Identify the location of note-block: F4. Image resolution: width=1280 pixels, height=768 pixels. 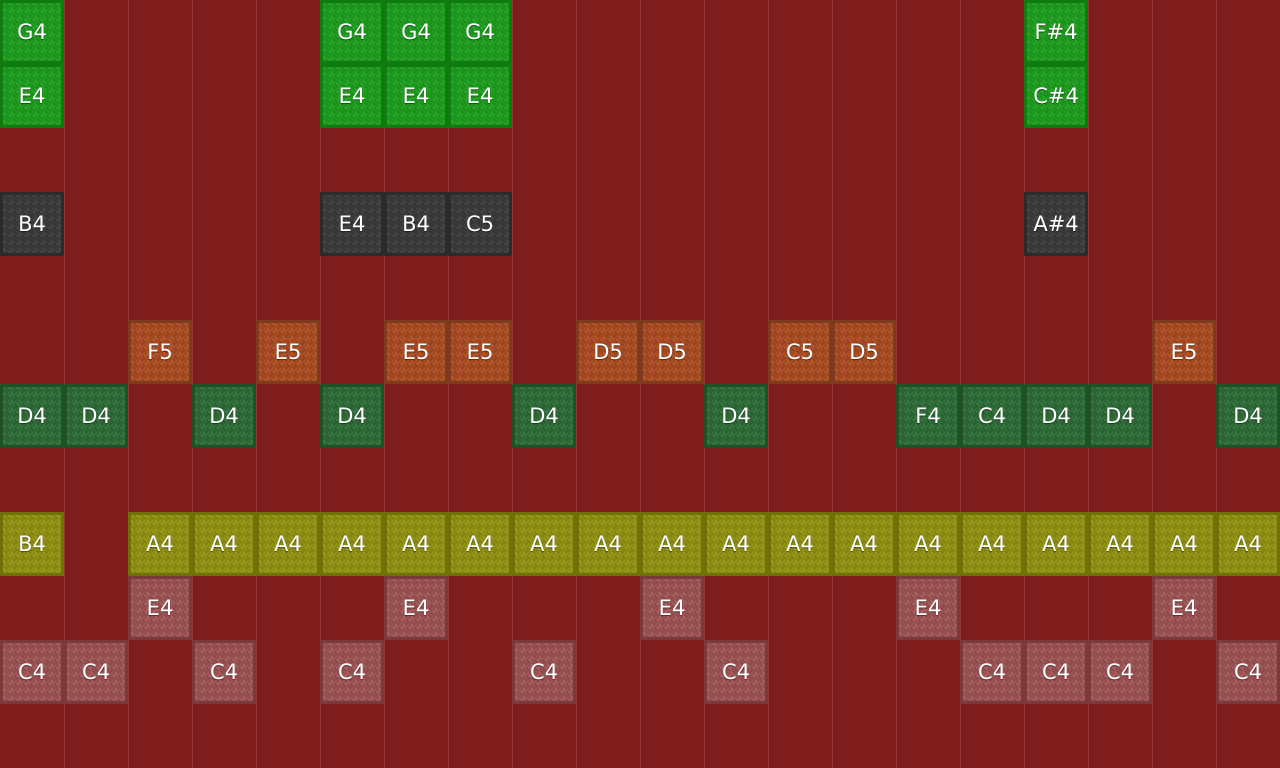
(928, 416).